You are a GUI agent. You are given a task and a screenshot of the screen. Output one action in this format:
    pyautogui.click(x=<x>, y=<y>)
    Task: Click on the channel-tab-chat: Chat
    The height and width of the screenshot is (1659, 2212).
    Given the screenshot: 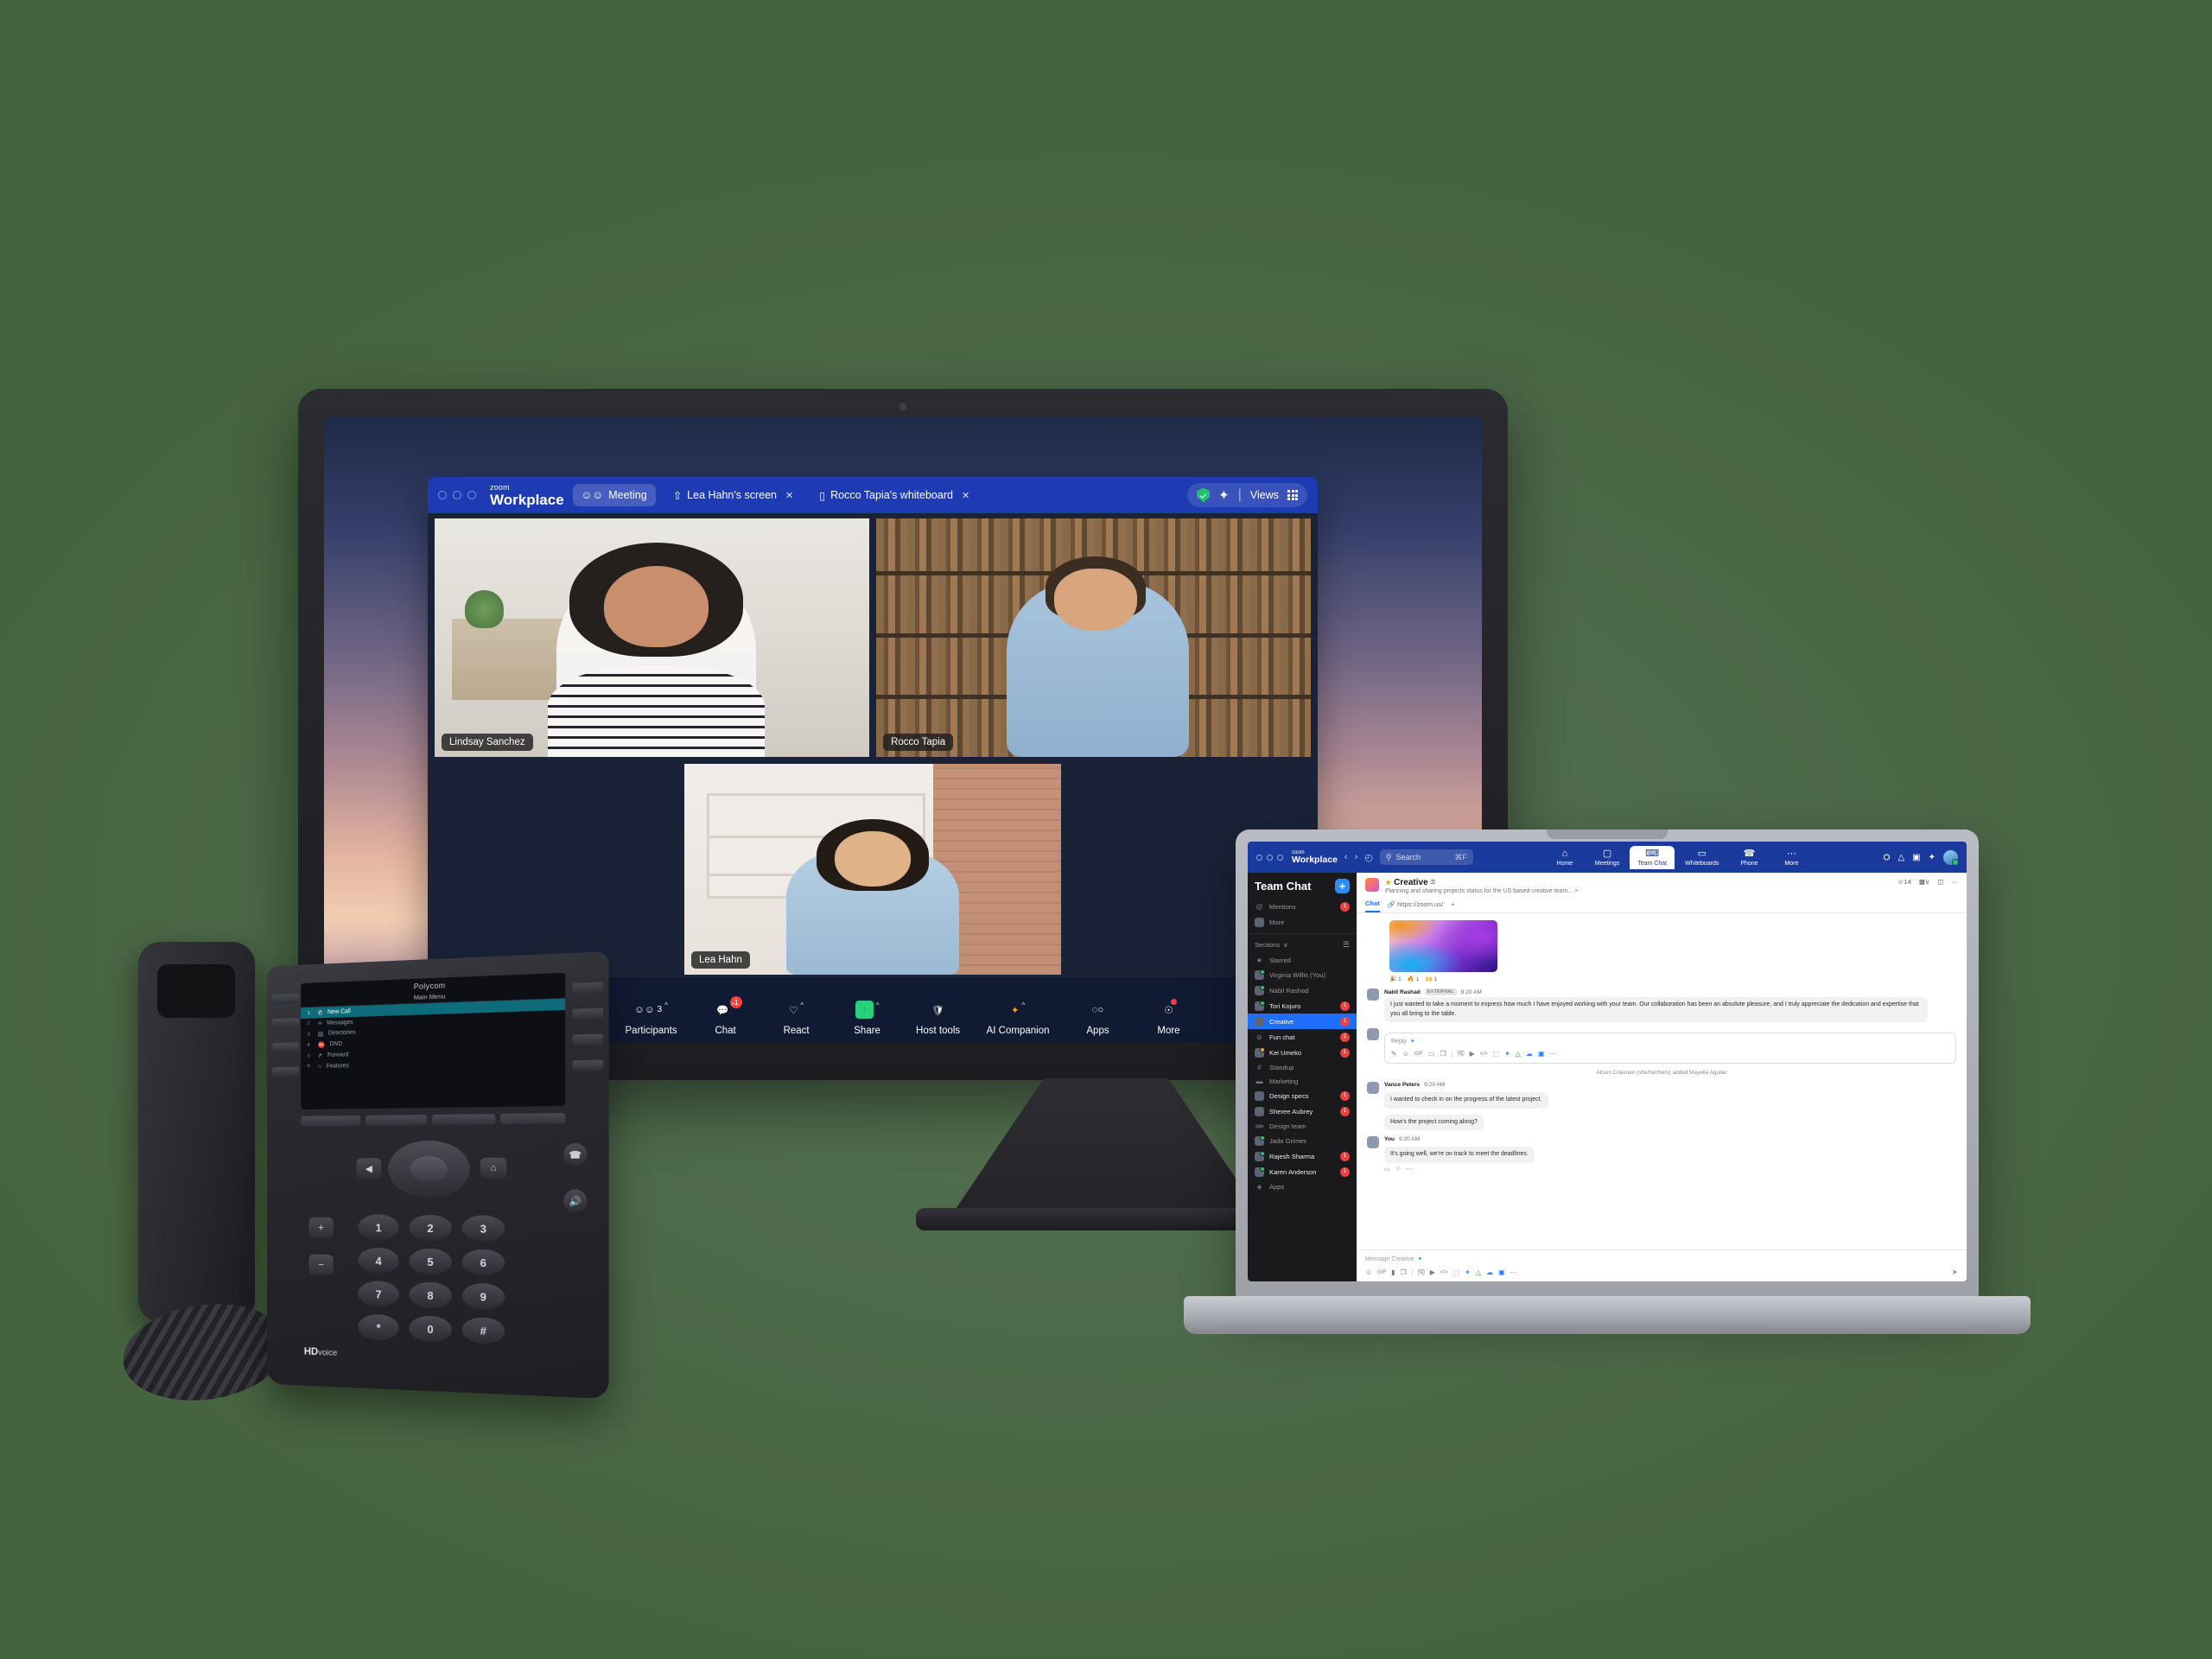 What is the action you would take?
    pyautogui.click(x=1372, y=905)
    